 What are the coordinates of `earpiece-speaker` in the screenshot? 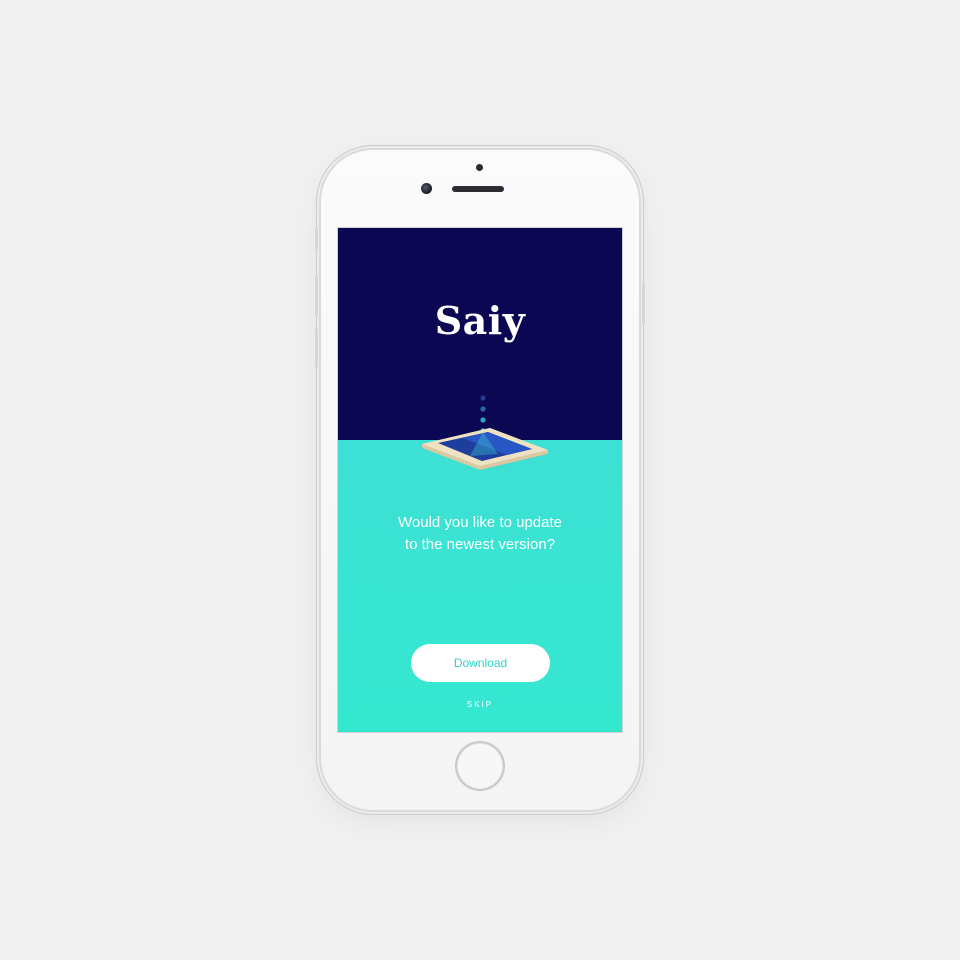 It's located at (478, 189).